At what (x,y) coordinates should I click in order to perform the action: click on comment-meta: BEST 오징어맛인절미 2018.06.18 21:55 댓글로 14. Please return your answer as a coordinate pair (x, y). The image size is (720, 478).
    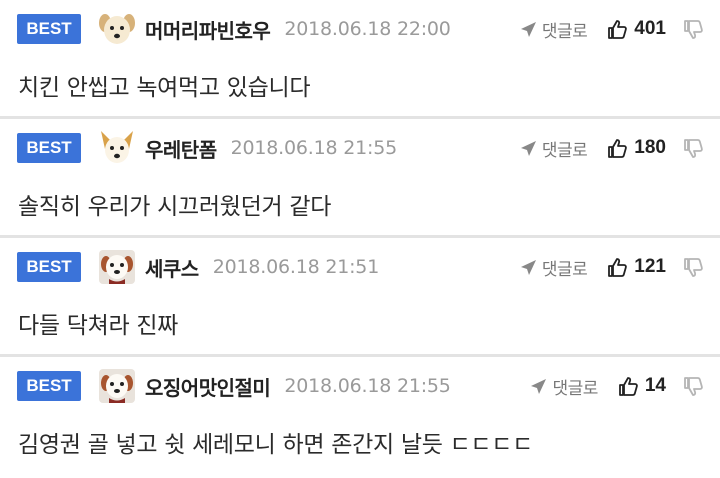
    Looking at the image, I should click on (368, 386).